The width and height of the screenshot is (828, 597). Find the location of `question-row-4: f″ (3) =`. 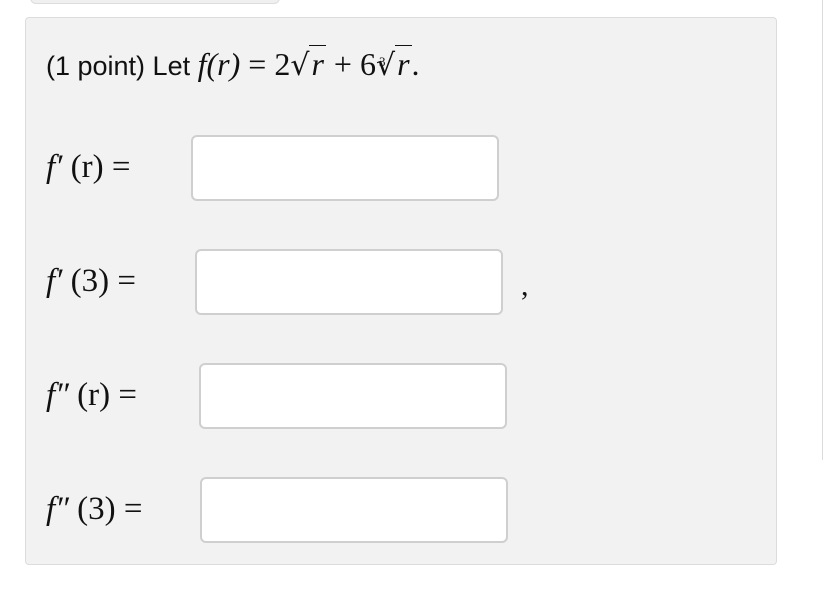

question-row-4: f″ (3) = is located at coordinates (396, 511).